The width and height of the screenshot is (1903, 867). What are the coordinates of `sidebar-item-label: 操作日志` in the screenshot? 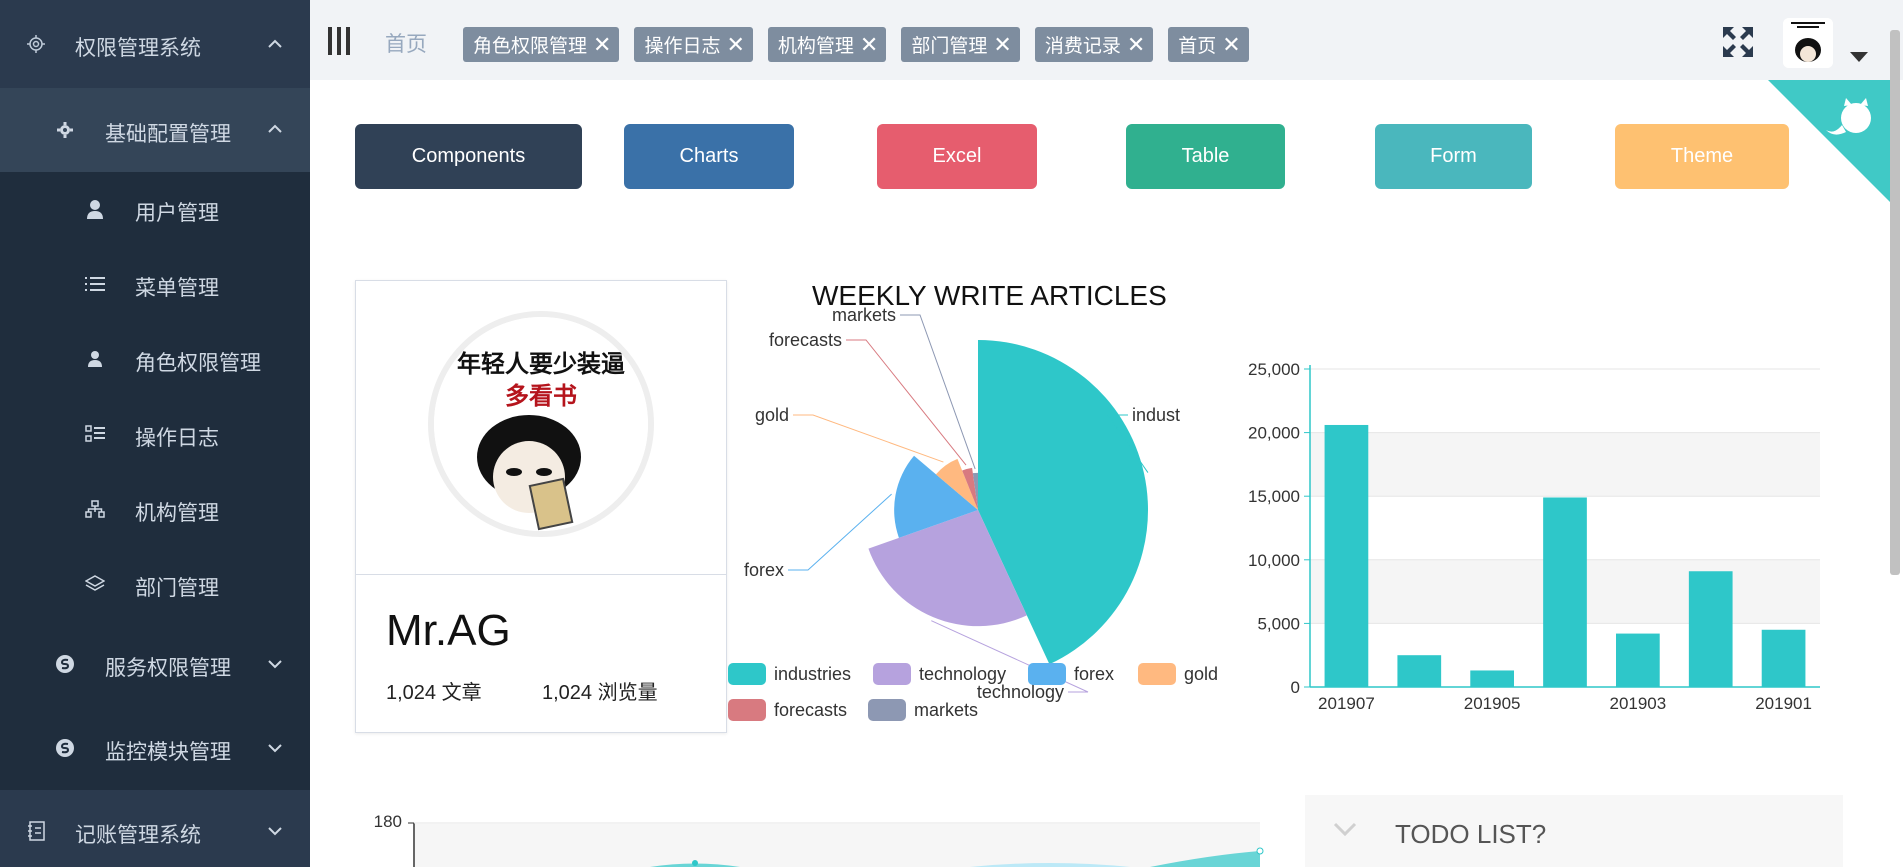 It's located at (177, 438).